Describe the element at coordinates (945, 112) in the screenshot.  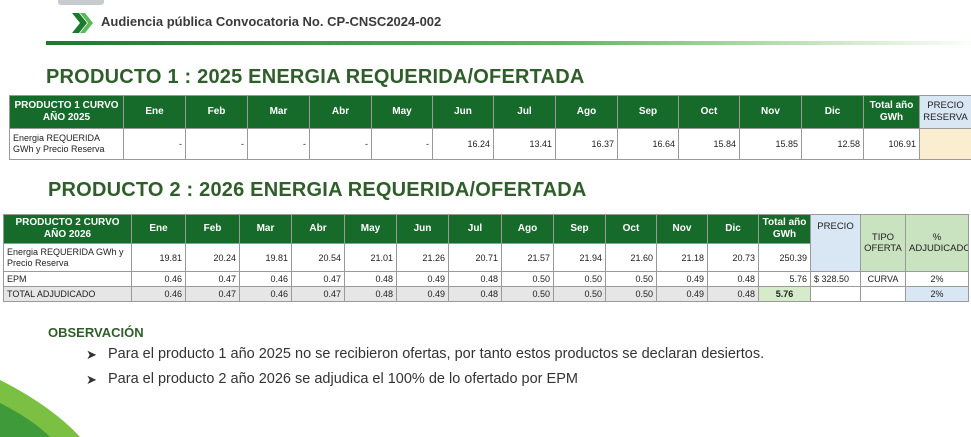
I see `p1-price-header: PRECIO RESERVA` at that location.